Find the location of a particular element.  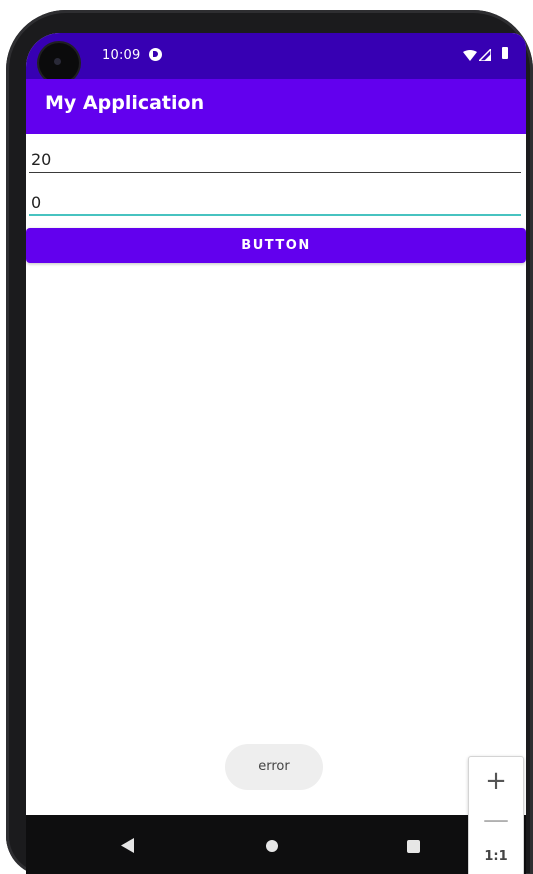

status-time: 10:09 is located at coordinates (121, 55).